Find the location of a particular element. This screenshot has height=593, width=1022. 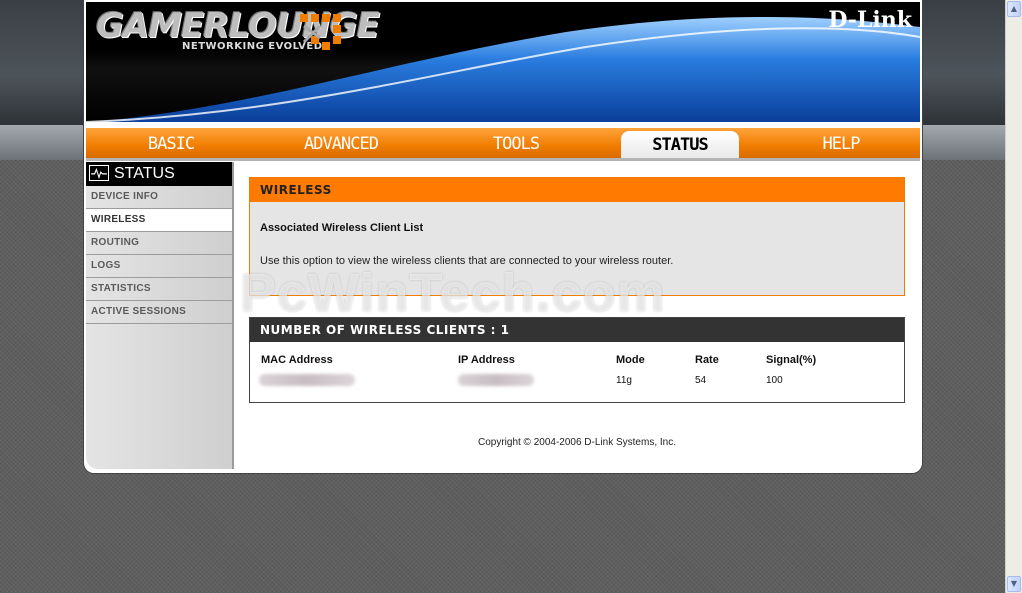

tab-basic: BASIC is located at coordinates (171, 143).